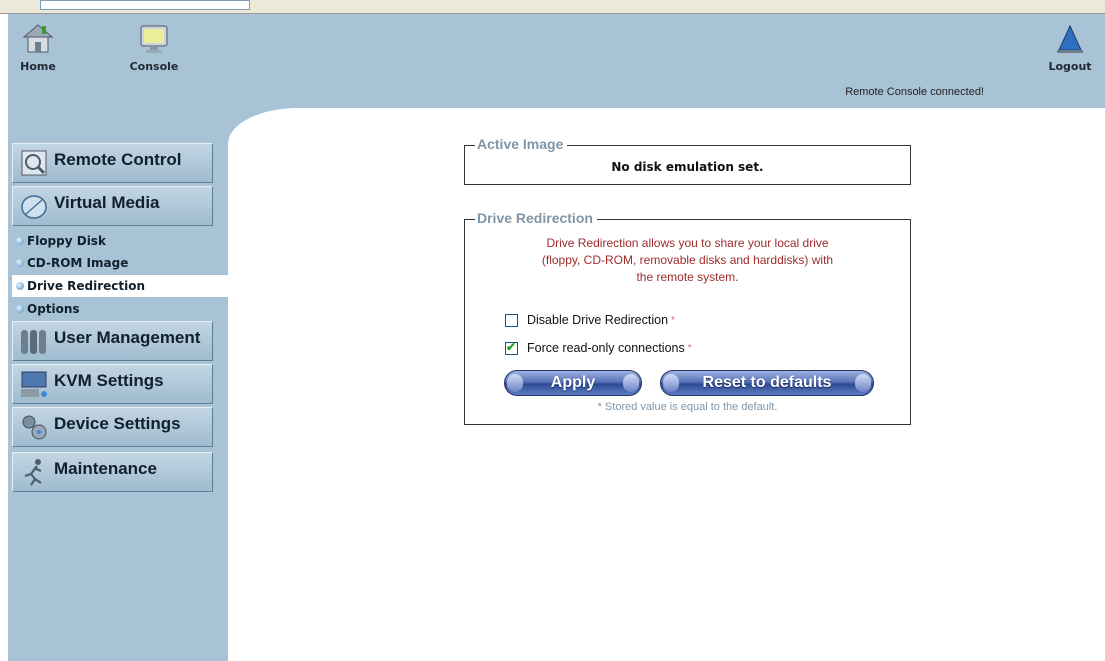 This screenshot has width=1105, height=661. Describe the element at coordinates (53, 309) in the screenshot. I see `sub-item-label: Options` at that location.